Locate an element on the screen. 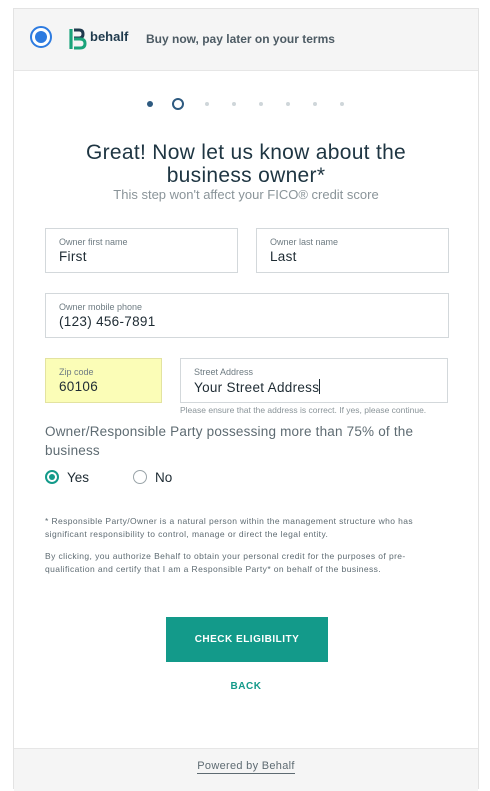 Image resolution: width=490 pixels, height=791 pixels. step-dot-2-current is located at coordinates (178, 104).